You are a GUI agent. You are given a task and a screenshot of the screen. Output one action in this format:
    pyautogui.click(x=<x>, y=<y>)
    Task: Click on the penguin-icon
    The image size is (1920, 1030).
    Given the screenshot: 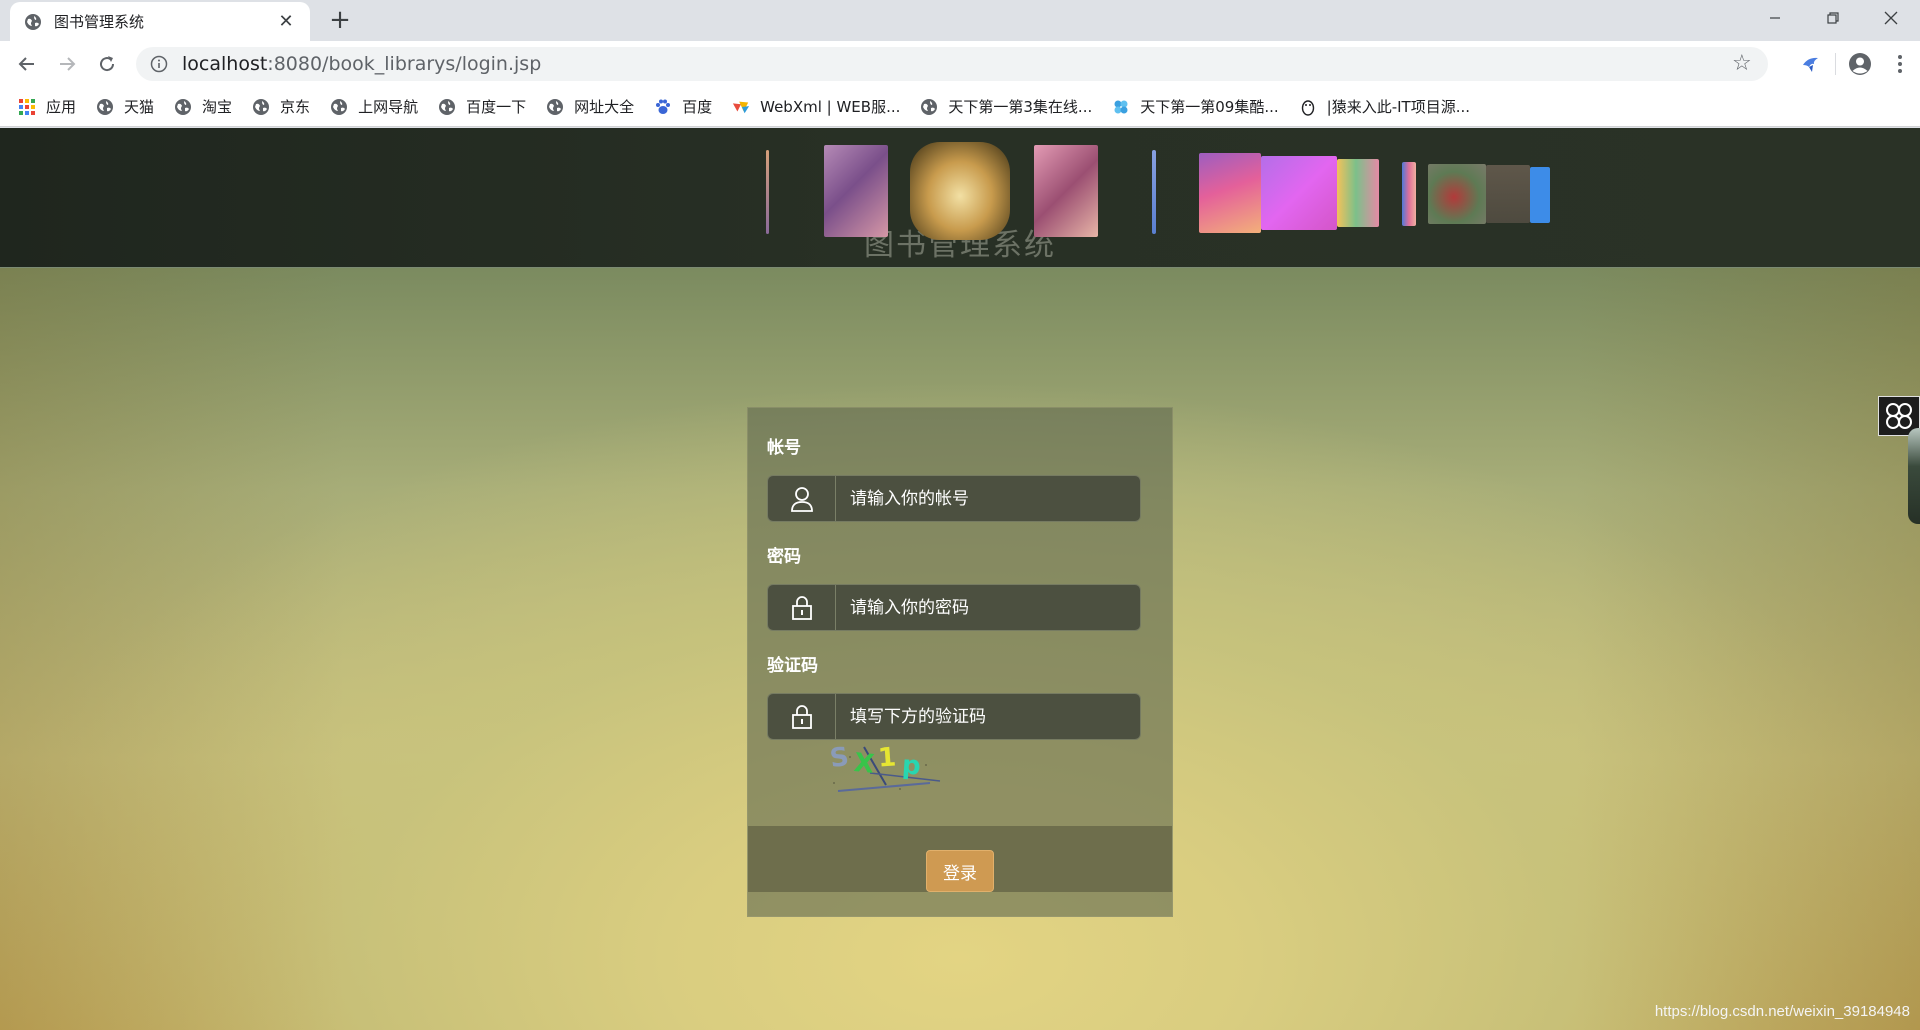 What is the action you would take?
    pyautogui.click(x=1308, y=107)
    